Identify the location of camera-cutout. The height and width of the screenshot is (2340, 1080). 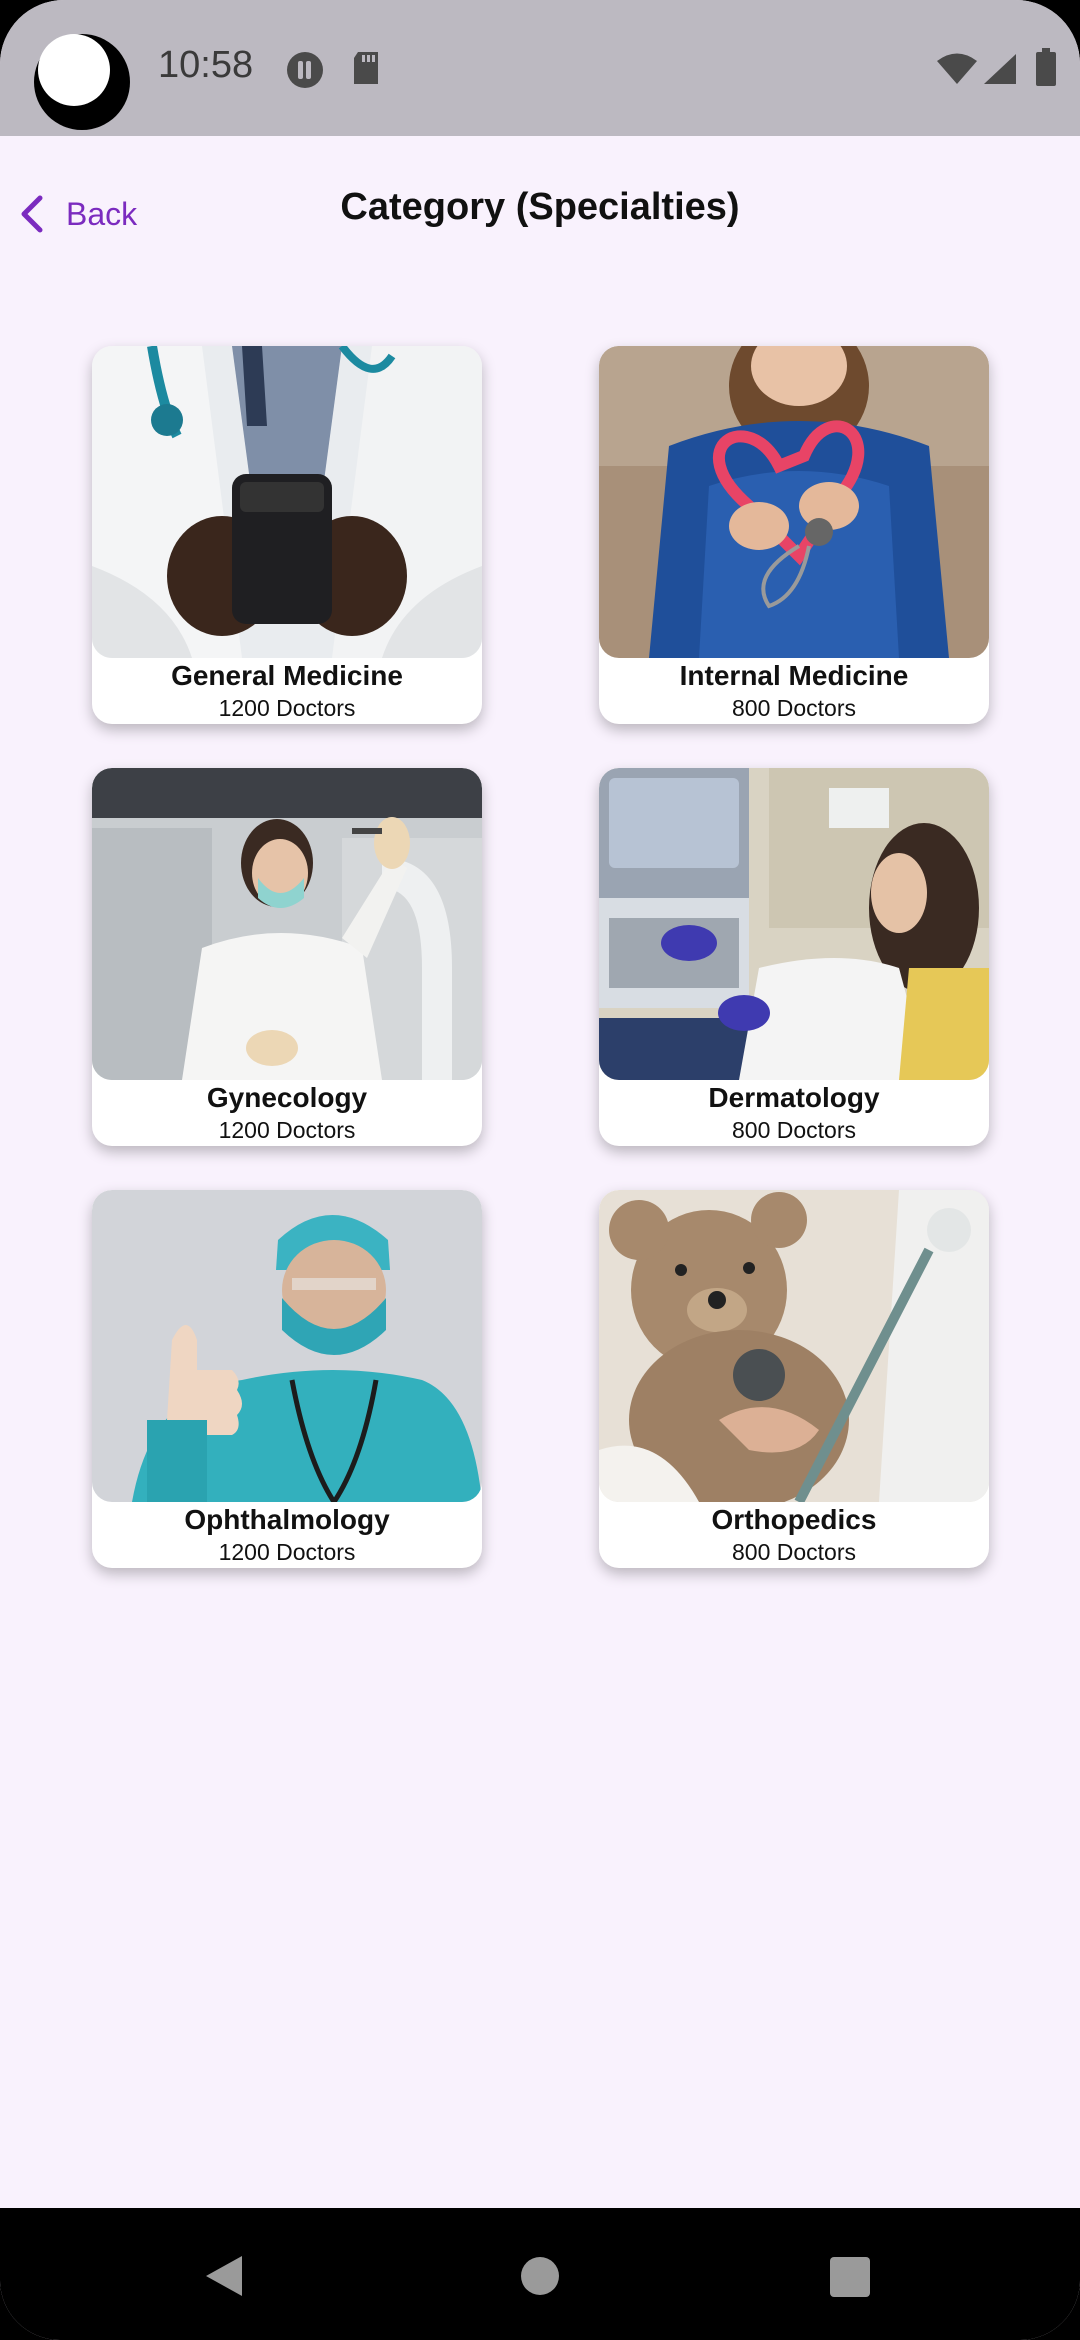
(82, 82).